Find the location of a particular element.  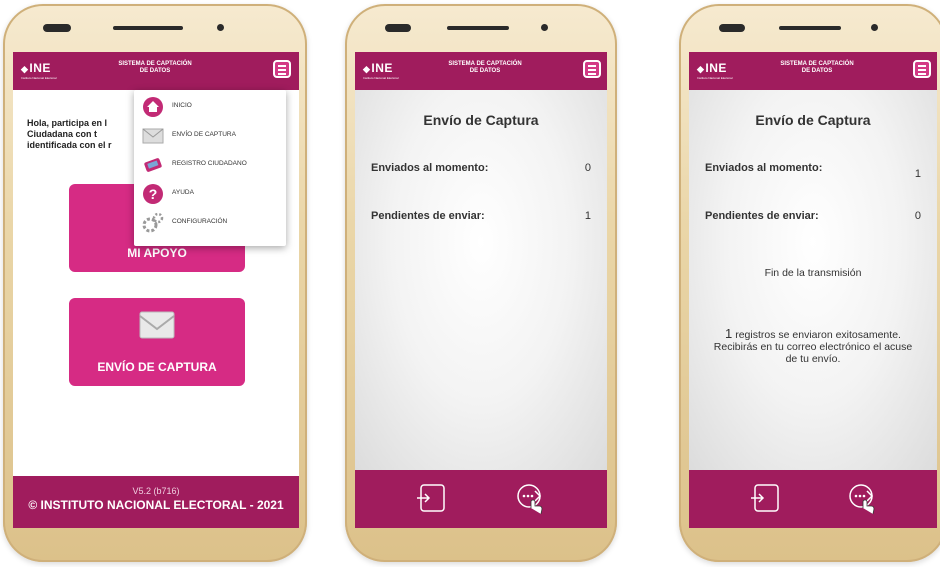

menu-item-configuracion: CONFIGURACIÓN is located at coordinates (212, 223).